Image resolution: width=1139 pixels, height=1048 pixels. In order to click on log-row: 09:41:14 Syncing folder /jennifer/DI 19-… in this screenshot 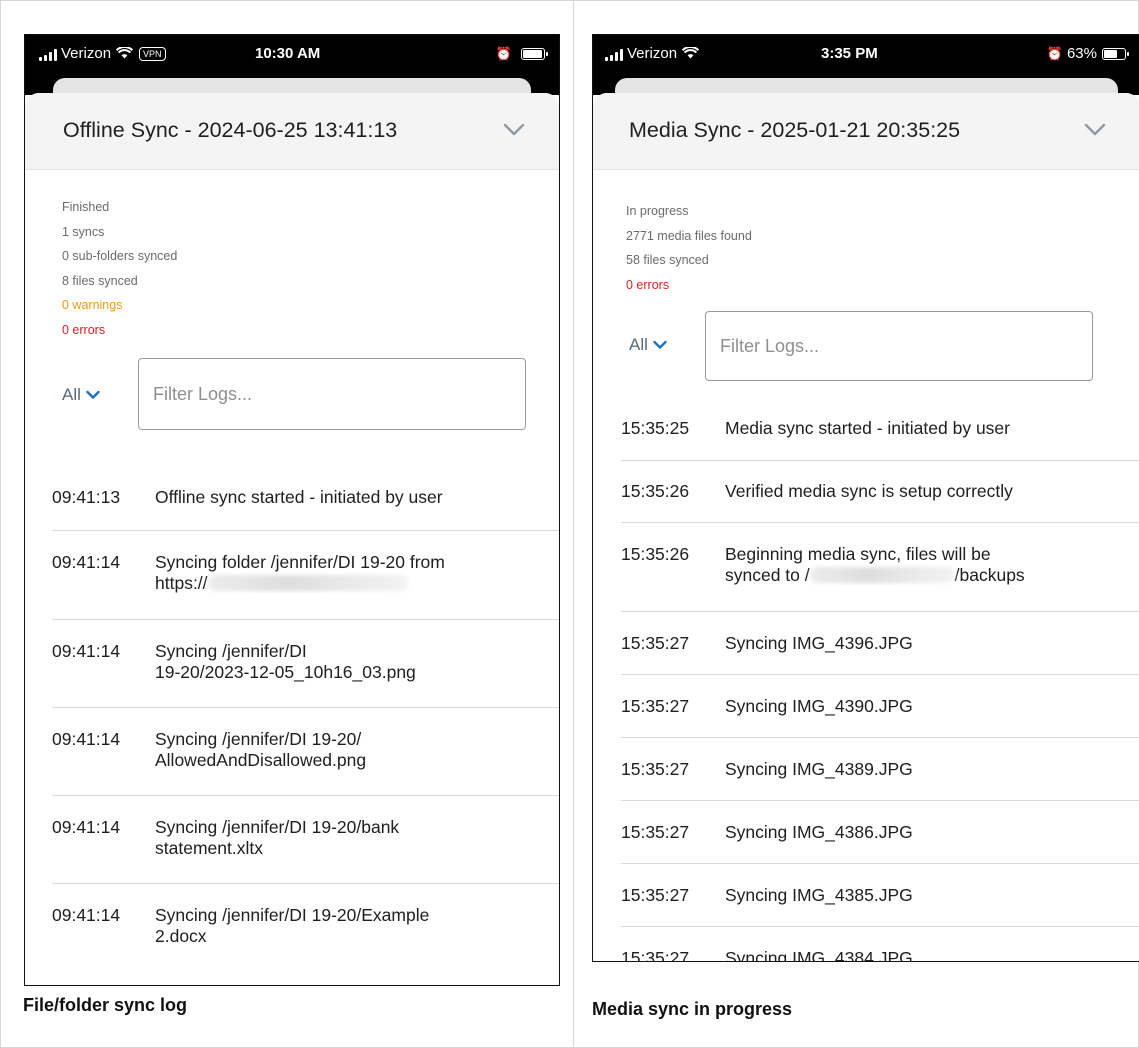, I will do `click(305, 575)`.